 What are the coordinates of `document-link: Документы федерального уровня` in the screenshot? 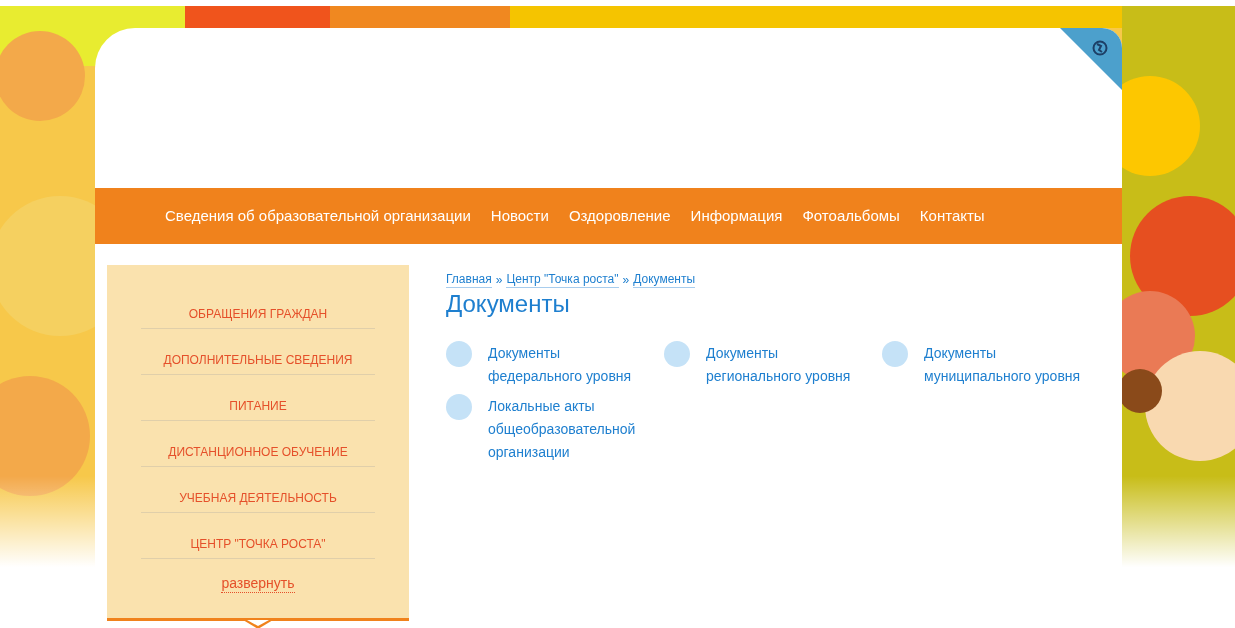 It's located at (567, 365).